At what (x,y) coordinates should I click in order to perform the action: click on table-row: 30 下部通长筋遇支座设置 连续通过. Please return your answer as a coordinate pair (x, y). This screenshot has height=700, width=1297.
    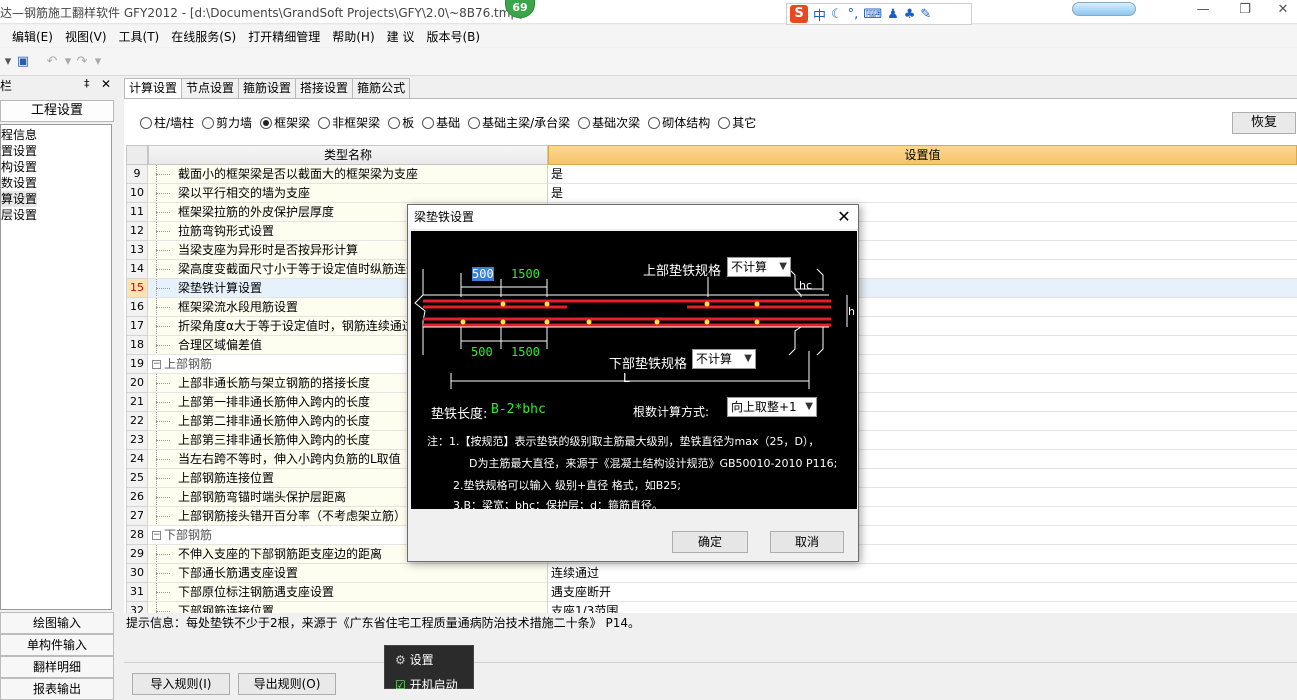
    Looking at the image, I should click on (711, 573).